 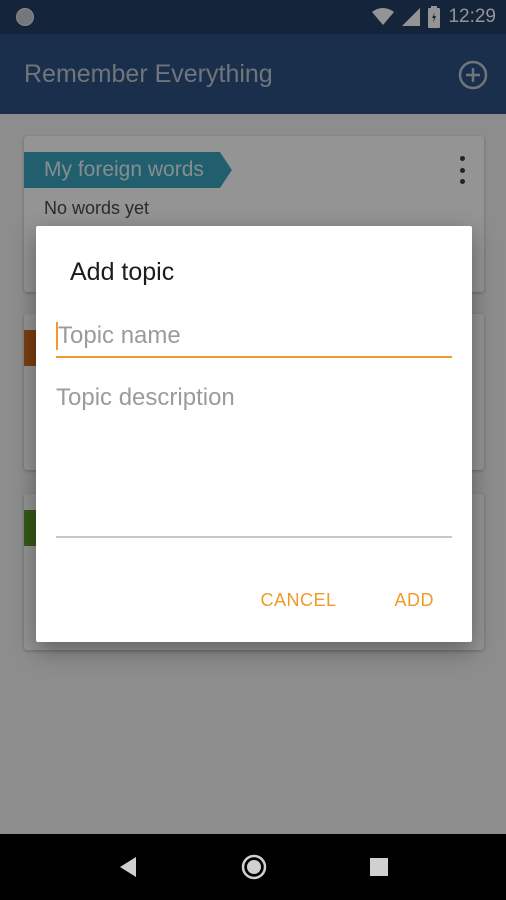 What do you see at coordinates (414, 600) in the screenshot?
I see `add-button: ADD` at bounding box center [414, 600].